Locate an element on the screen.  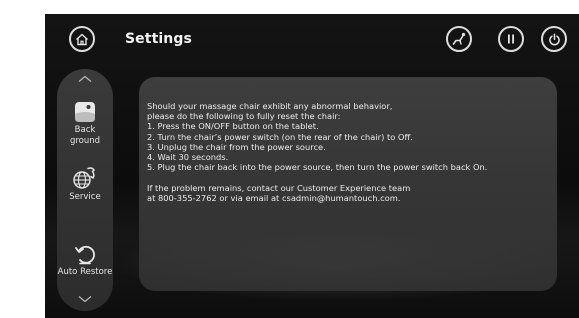
pause-button is located at coordinates (511, 39).